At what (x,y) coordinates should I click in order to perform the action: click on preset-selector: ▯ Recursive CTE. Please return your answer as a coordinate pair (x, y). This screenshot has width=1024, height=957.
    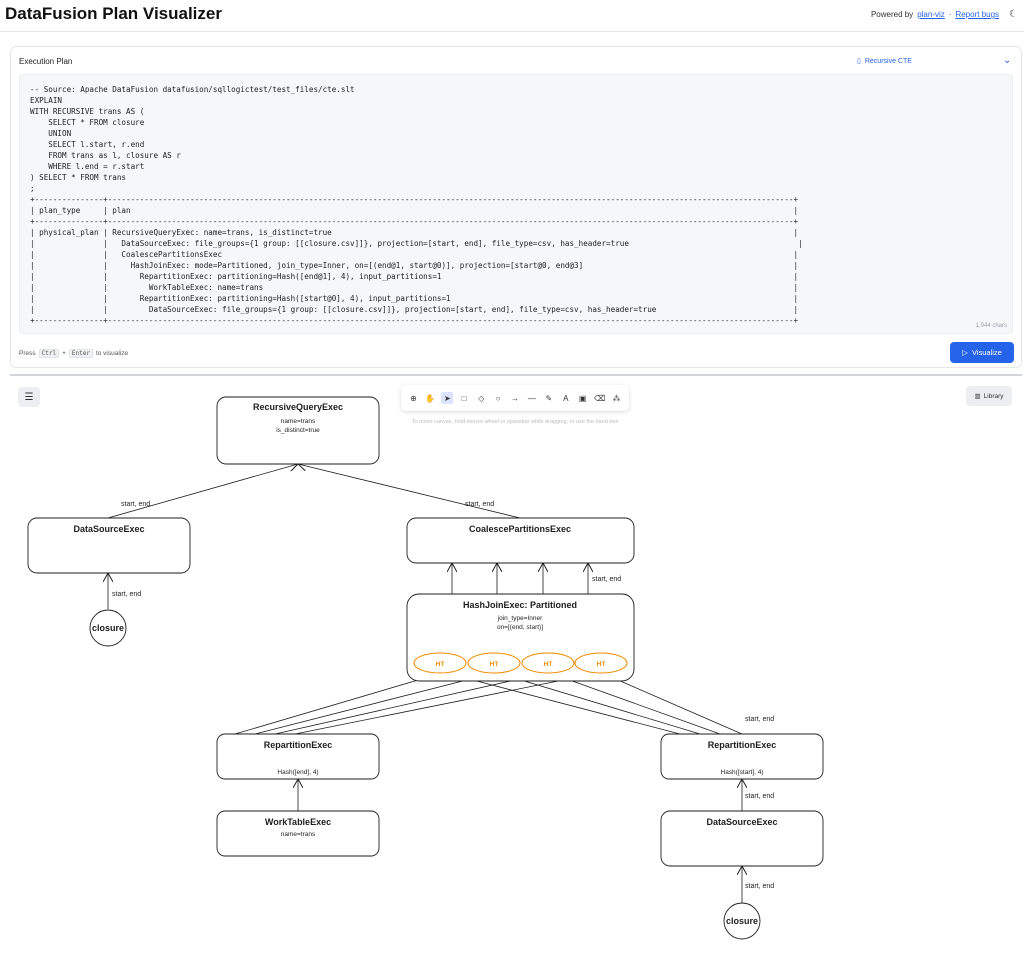
    Looking at the image, I should click on (884, 61).